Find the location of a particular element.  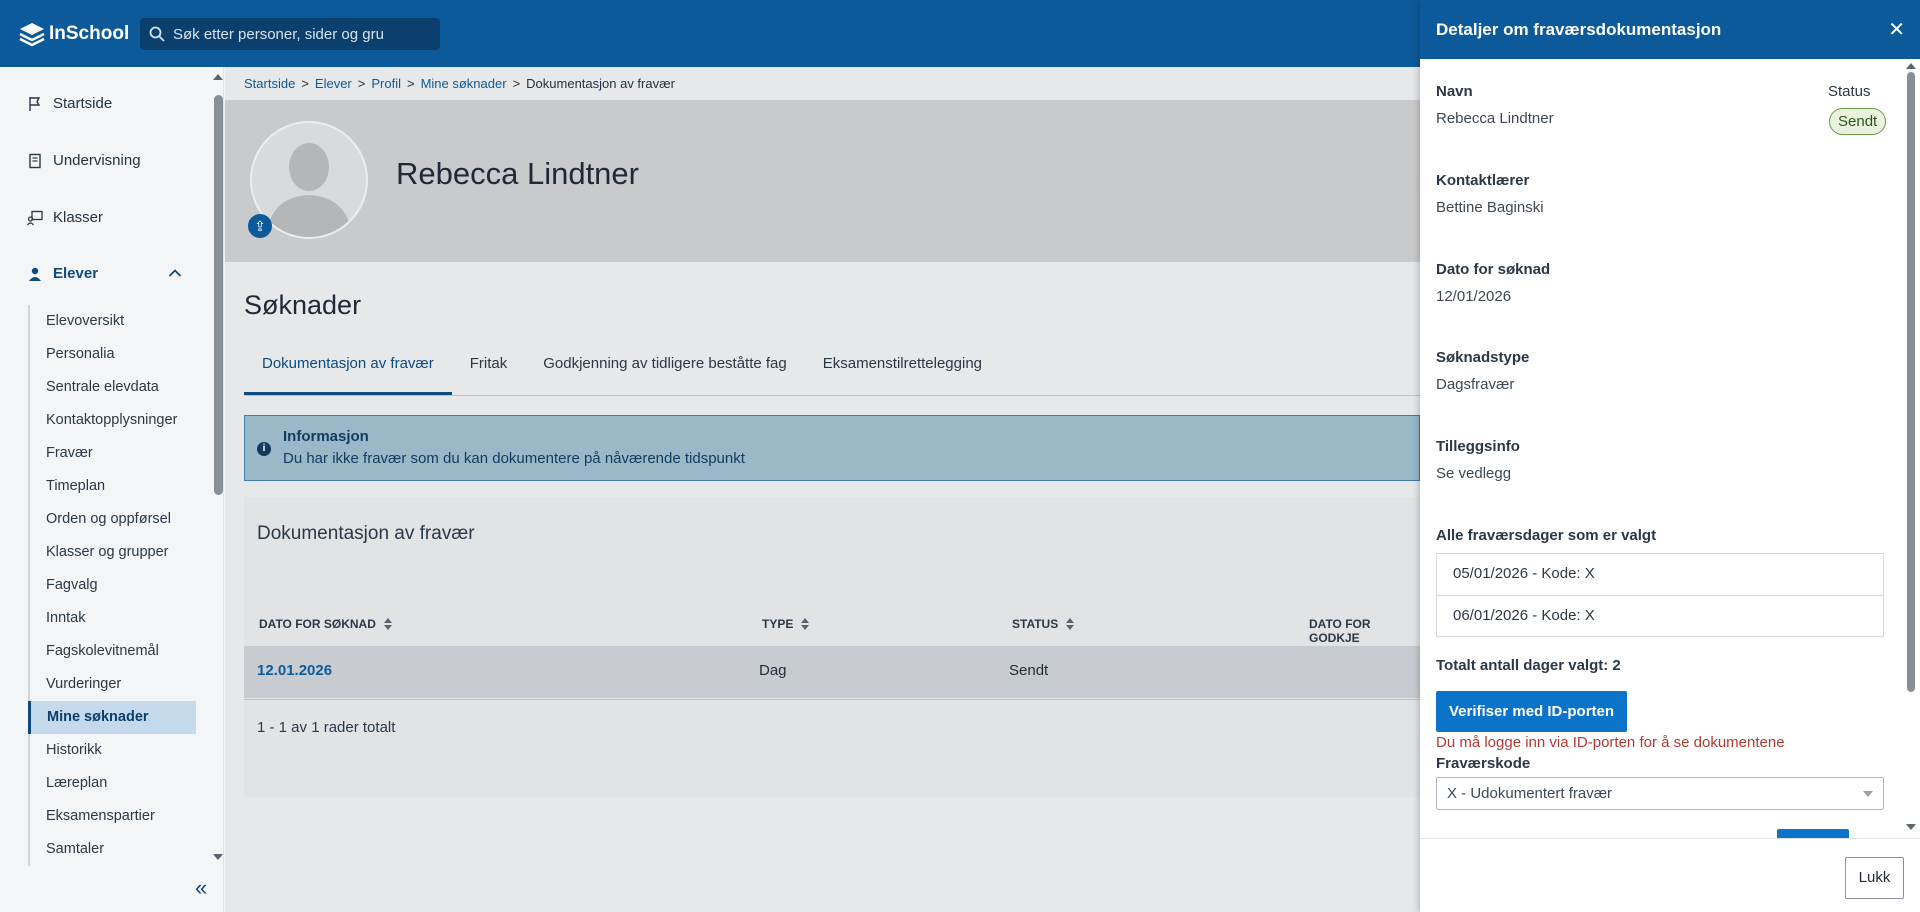

sidebar-subitem: Historikk is located at coordinates (113, 750).